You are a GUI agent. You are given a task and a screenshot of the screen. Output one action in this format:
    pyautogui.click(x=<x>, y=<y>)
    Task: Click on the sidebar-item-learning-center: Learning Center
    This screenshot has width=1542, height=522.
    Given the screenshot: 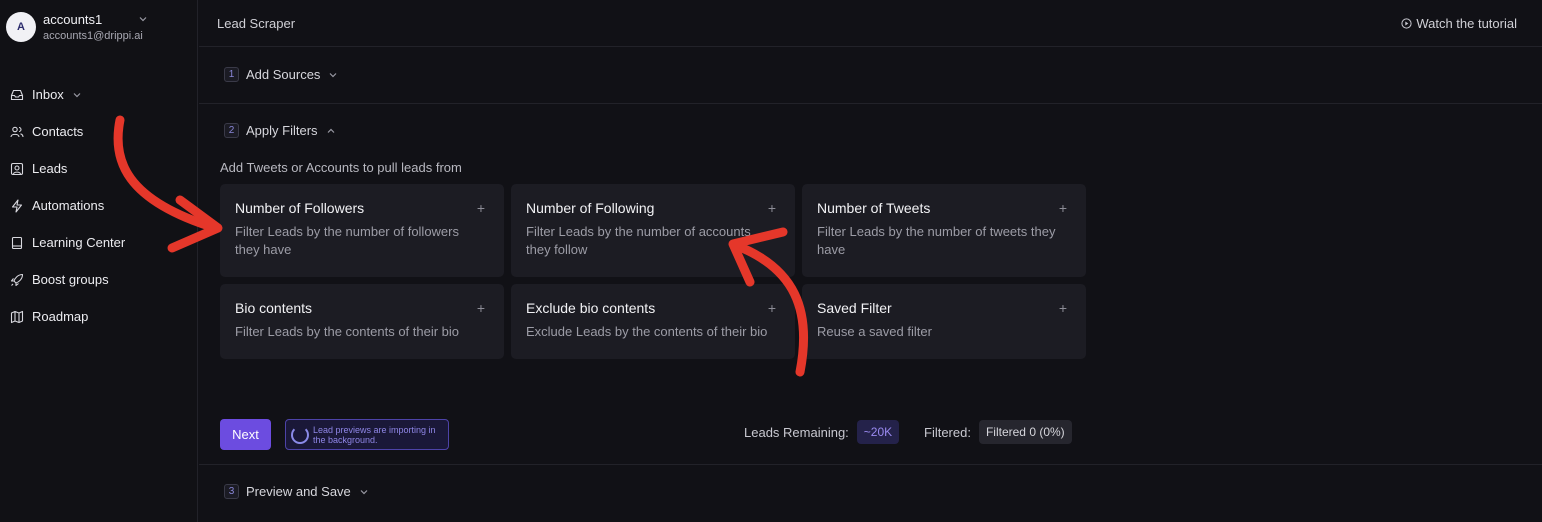 What is the action you would take?
    pyautogui.click(x=100, y=242)
    